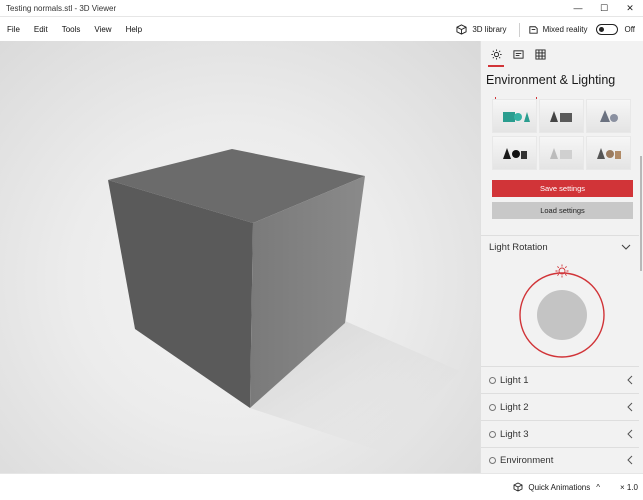  Describe the element at coordinates (514, 380) in the screenshot. I see `light-1-label: Light 1` at that location.